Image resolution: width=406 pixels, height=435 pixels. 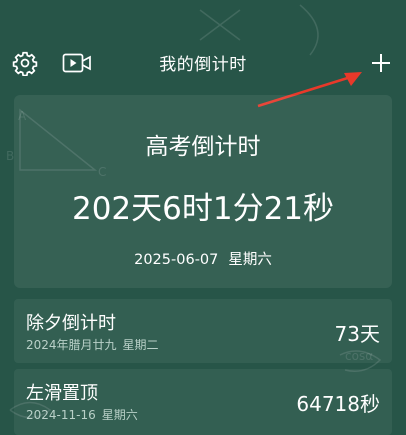 I want to click on list-item-name: 左滑置顶, so click(x=62, y=393).